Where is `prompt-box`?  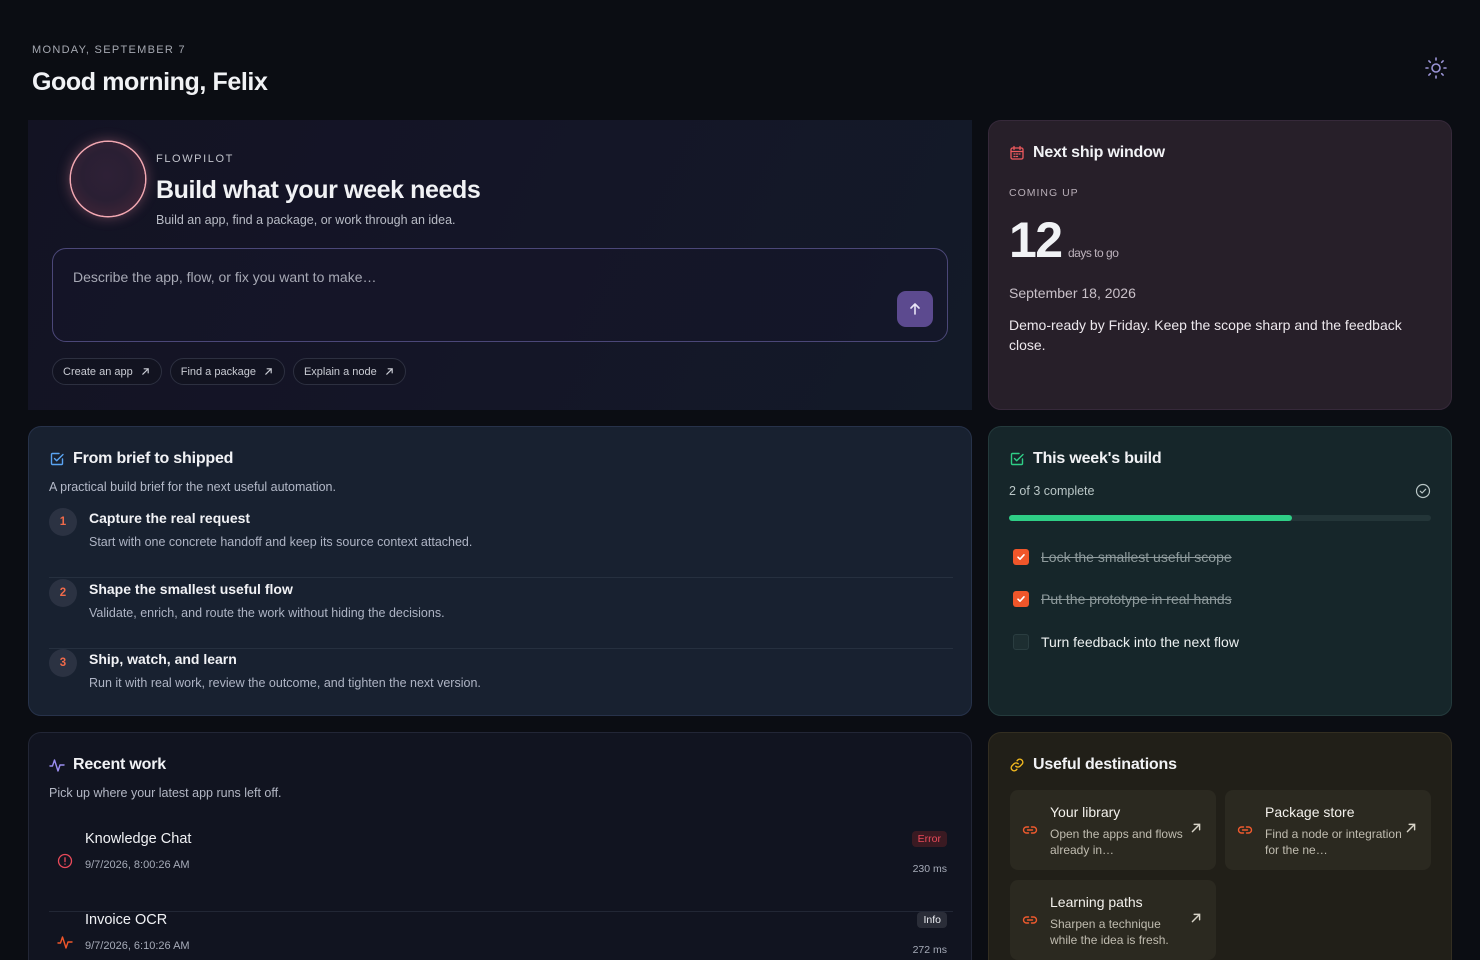
prompt-box is located at coordinates (500, 295).